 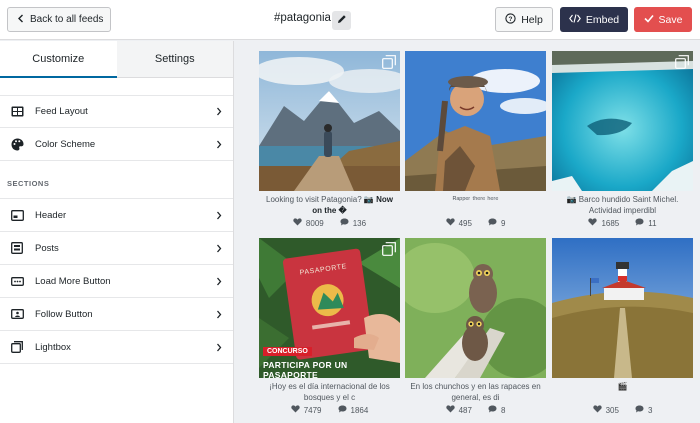 I want to click on help-button: ? Help, so click(x=524, y=19).